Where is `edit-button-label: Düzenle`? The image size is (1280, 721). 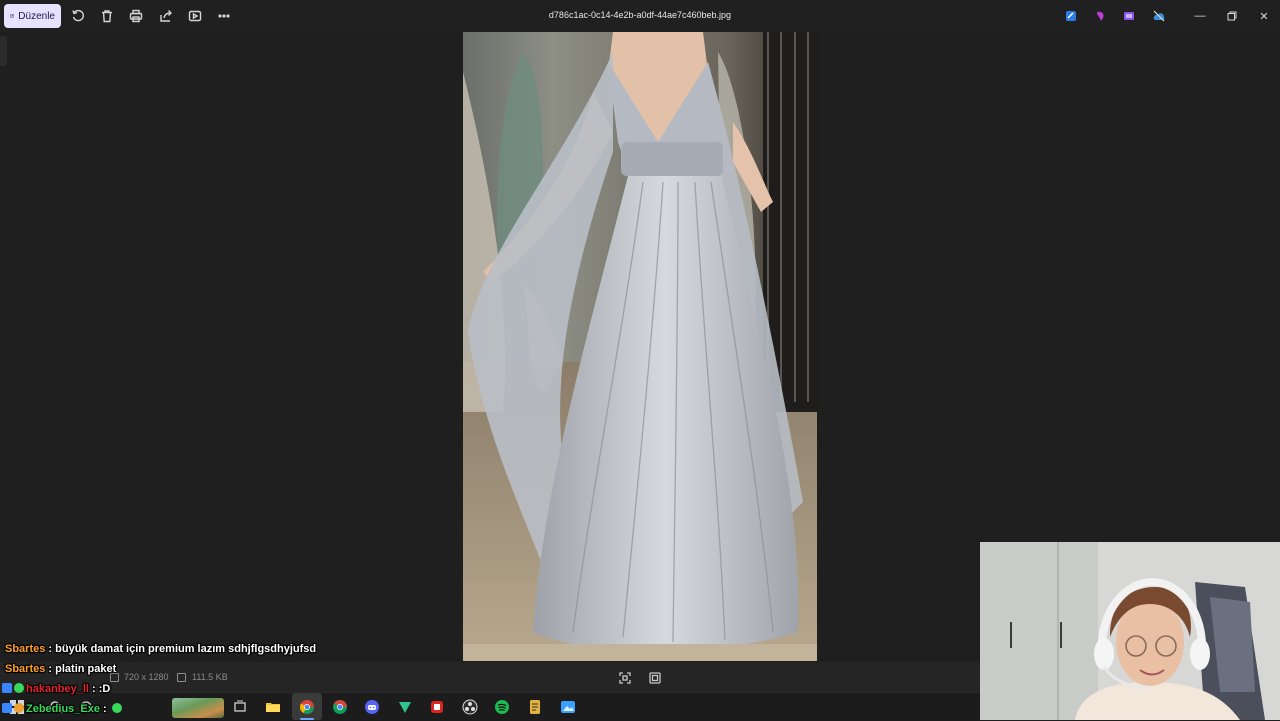 edit-button-label: Düzenle is located at coordinates (36, 16).